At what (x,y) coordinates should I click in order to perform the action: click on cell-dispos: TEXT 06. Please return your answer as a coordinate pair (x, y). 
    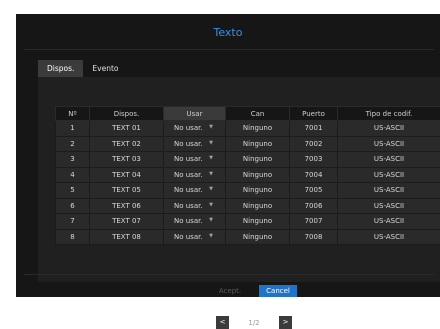
    Looking at the image, I should click on (127, 206).